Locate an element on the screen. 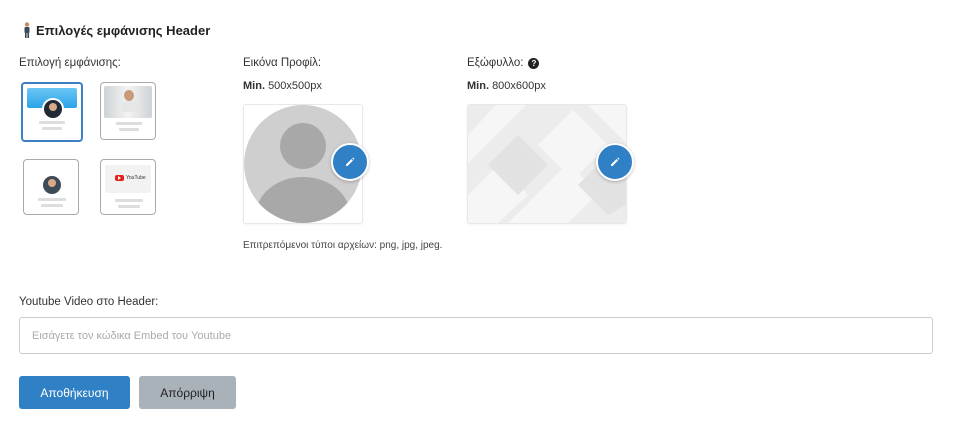 The image size is (964, 428). display-option-cover-avatar is located at coordinates (52, 112).